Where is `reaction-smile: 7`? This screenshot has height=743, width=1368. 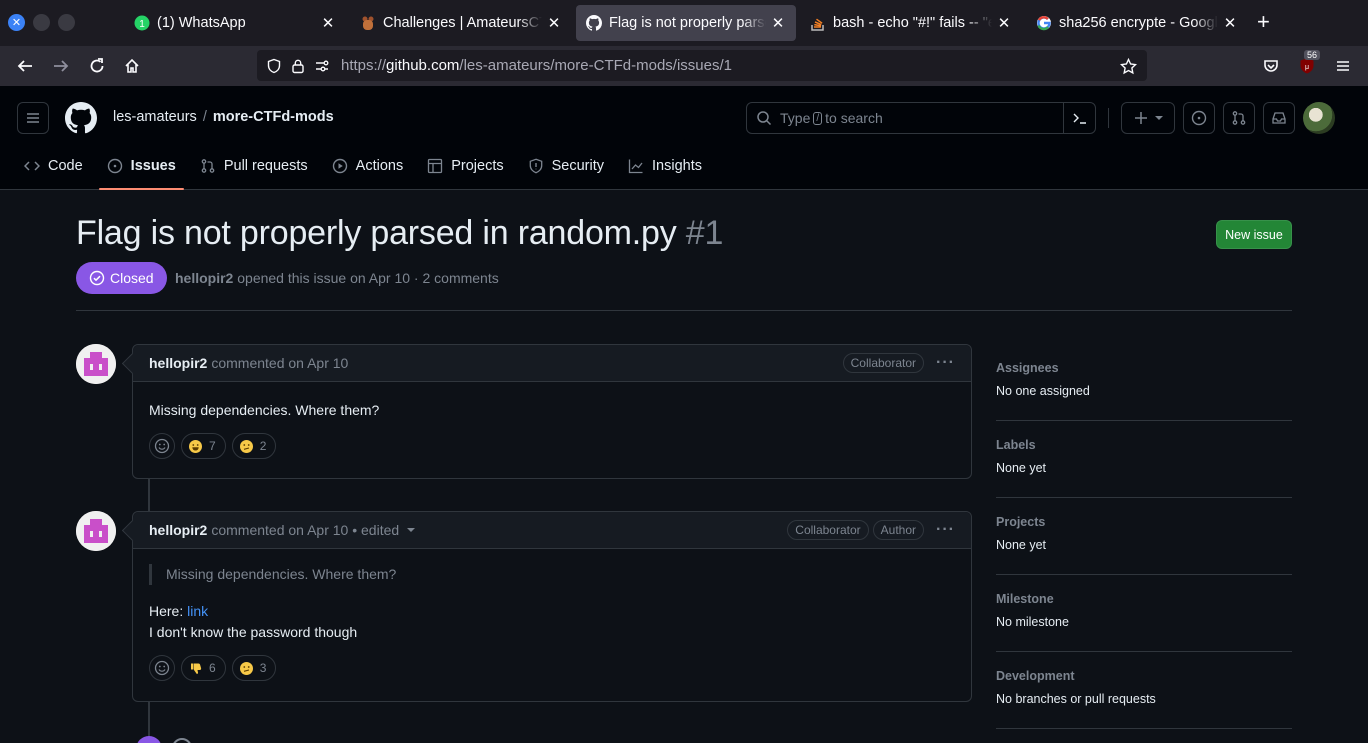 reaction-smile: 7 is located at coordinates (203, 446).